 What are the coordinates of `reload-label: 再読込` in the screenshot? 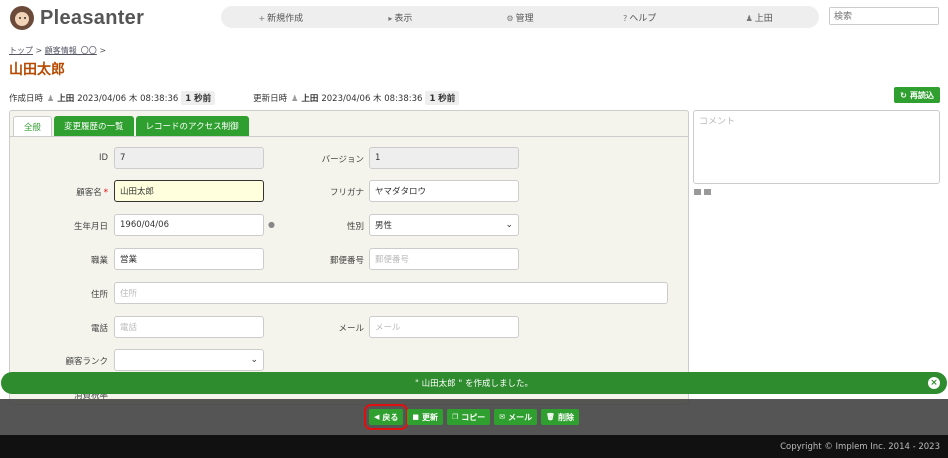 It's located at (921, 95).